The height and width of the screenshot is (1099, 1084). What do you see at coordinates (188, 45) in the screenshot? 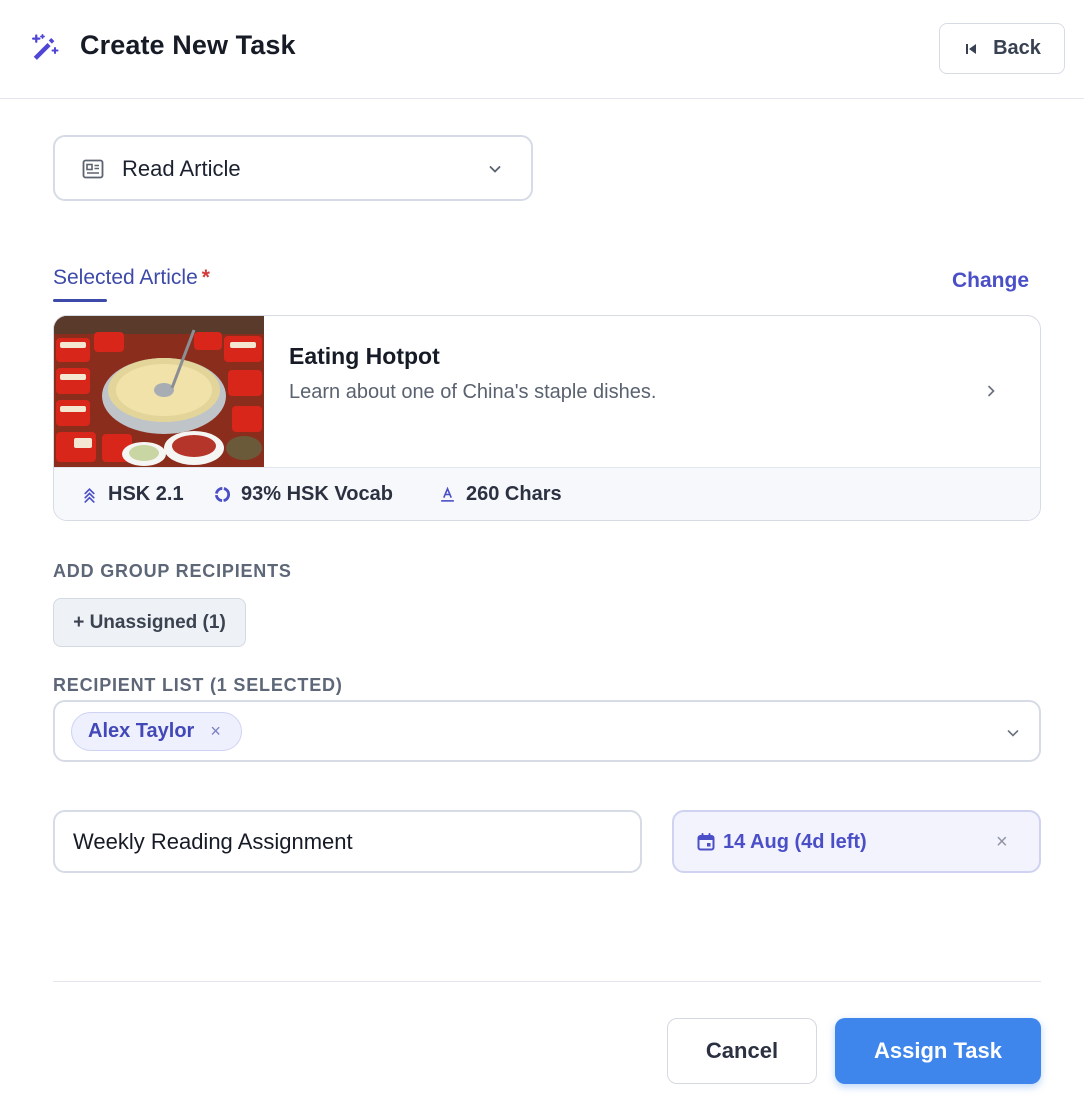
I see `page-title: Create New Task` at bounding box center [188, 45].